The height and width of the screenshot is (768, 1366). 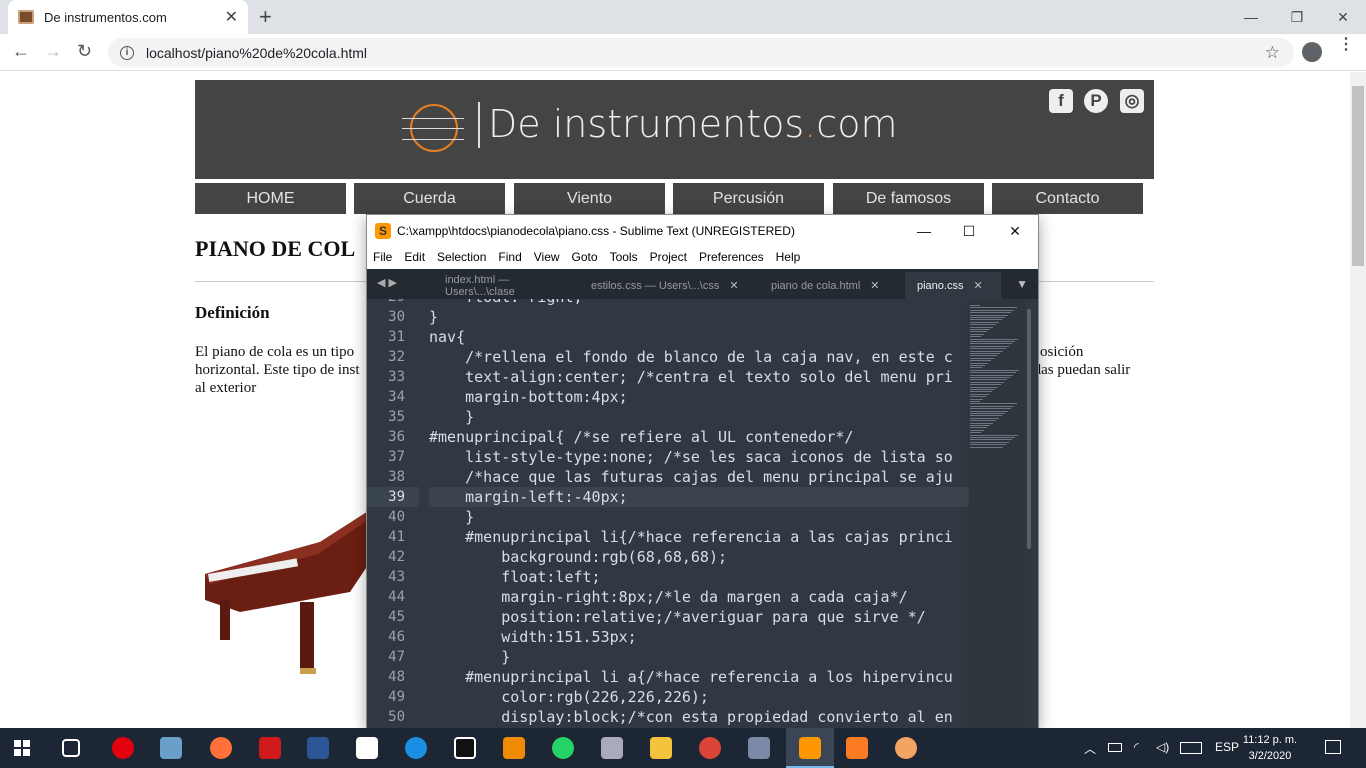 What do you see at coordinates (701, 52) in the screenshot?
I see `address-bar: i localhost/piano%20de%20cola.html ☆` at bounding box center [701, 52].